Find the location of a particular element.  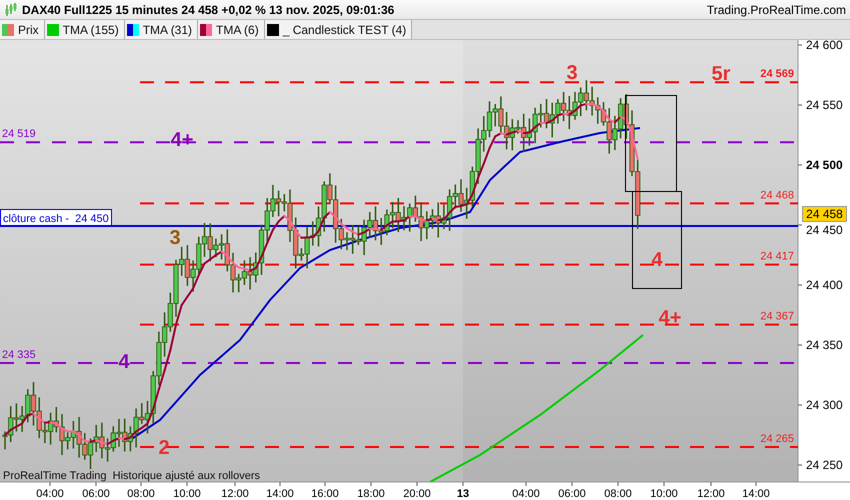

x-axis-tick-label: 18:00 is located at coordinates (371, 494).